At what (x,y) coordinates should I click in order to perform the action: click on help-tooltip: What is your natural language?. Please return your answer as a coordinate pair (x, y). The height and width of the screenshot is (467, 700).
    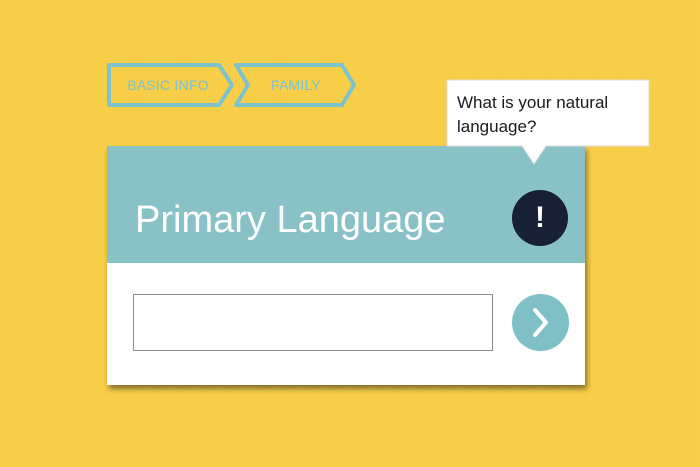
    Looking at the image, I should click on (548, 122).